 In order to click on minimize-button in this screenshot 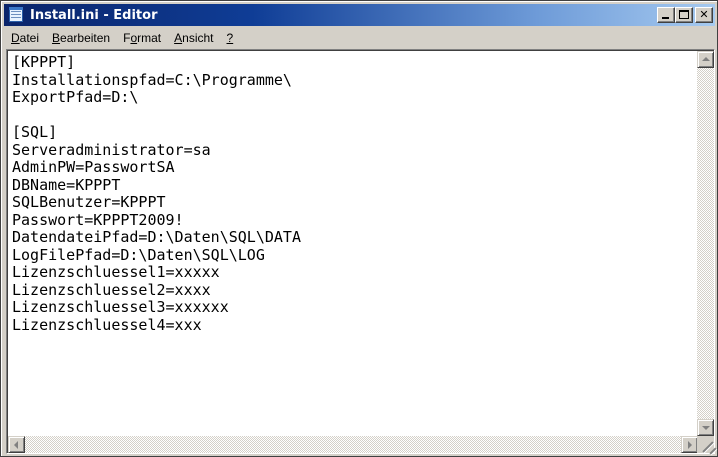, I will do `click(666, 15)`.